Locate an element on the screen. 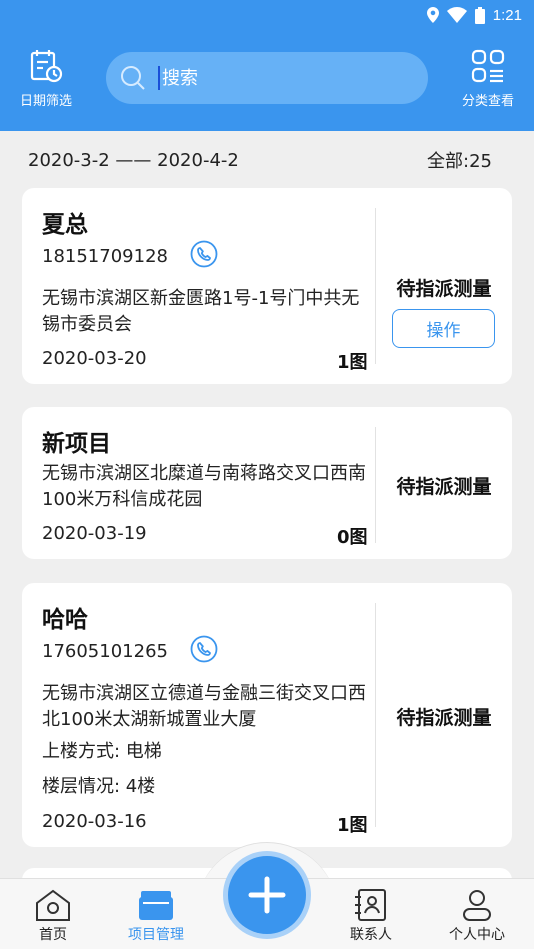 The height and width of the screenshot is (949, 534). text-cursor is located at coordinates (159, 78).